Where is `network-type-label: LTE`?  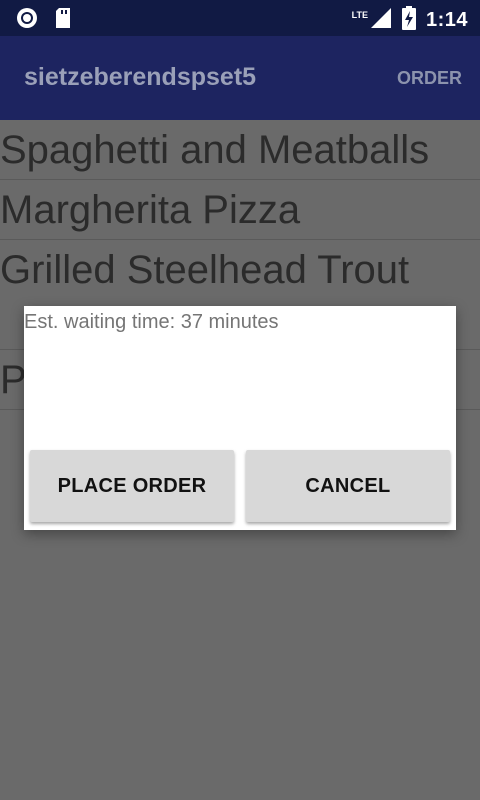 network-type-label: LTE is located at coordinates (359, 14).